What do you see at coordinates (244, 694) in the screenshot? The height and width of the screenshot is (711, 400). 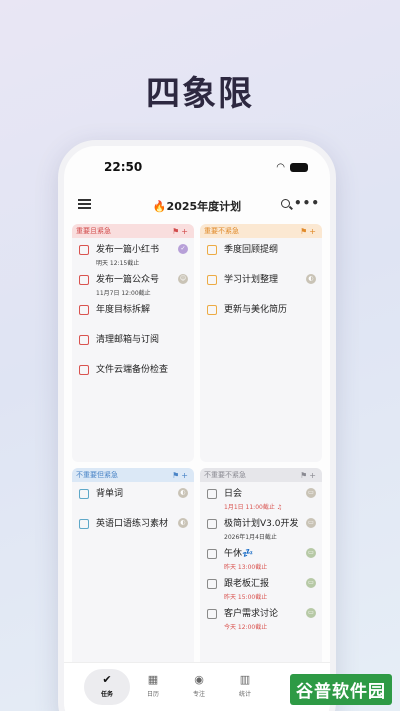 I see `tab-label: 统计` at bounding box center [244, 694].